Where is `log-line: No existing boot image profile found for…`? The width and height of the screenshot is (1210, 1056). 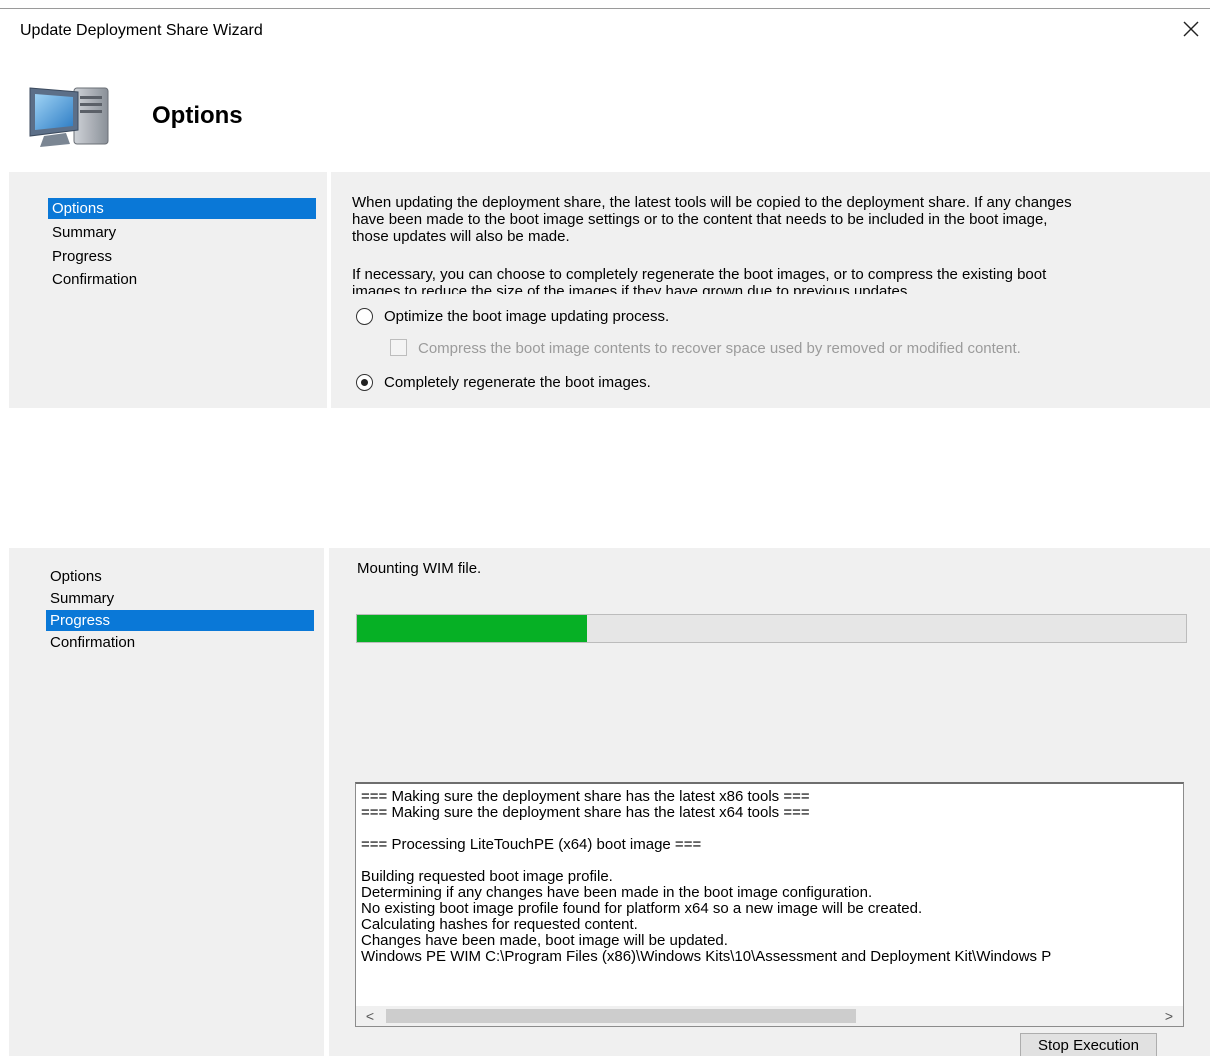 log-line: No existing boot image profile found for… is located at coordinates (642, 908).